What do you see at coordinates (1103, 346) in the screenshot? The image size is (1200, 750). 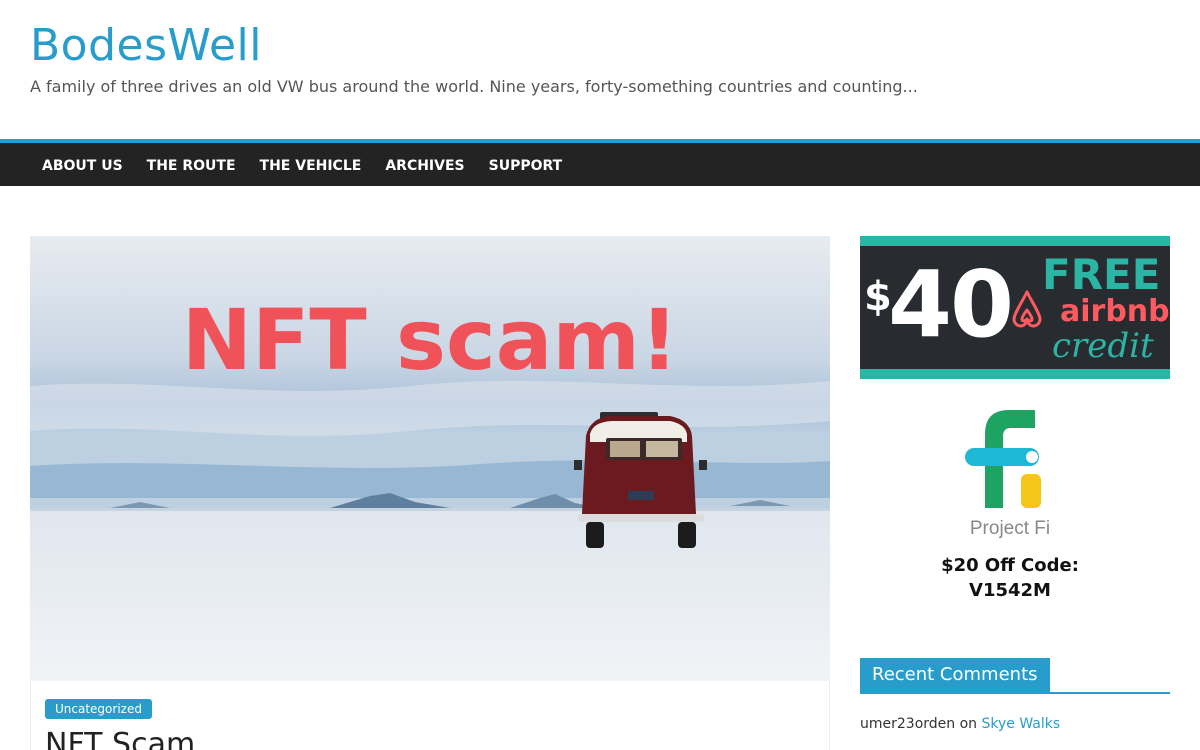 I see `ad-credit-text: credit` at bounding box center [1103, 346].